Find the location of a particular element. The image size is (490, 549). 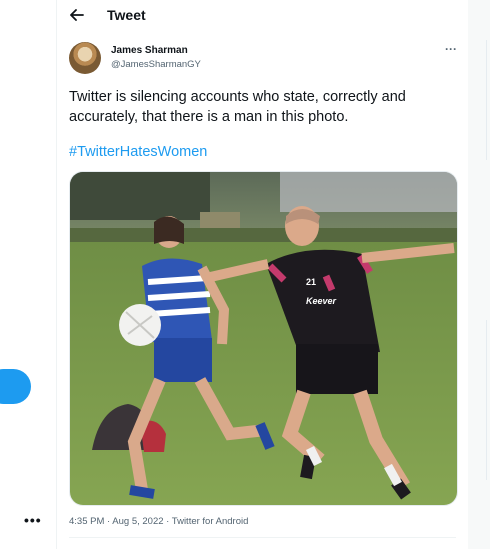

jersey-sponsor: Keever is located at coordinates (321, 301).